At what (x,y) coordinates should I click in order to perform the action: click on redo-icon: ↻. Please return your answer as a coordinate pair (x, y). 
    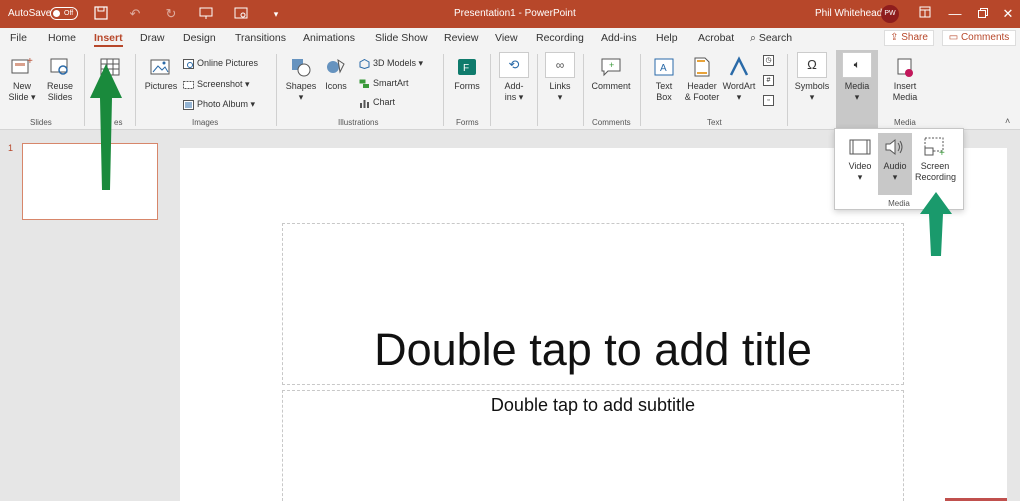
    Looking at the image, I should click on (171, 14).